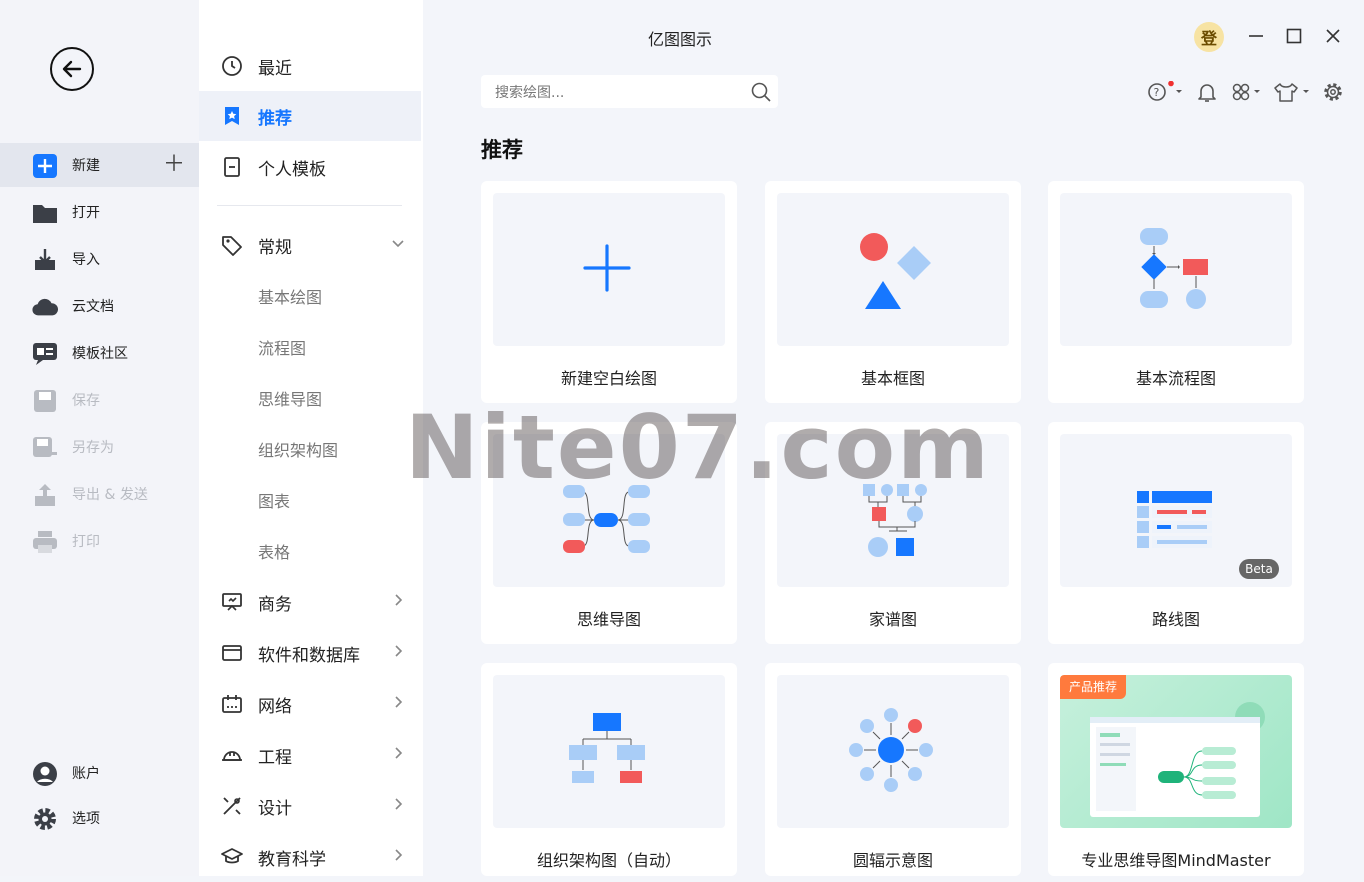 Image resolution: width=1364 pixels, height=882 pixels. I want to click on subcategory-label: 基本绘图, so click(290, 297).